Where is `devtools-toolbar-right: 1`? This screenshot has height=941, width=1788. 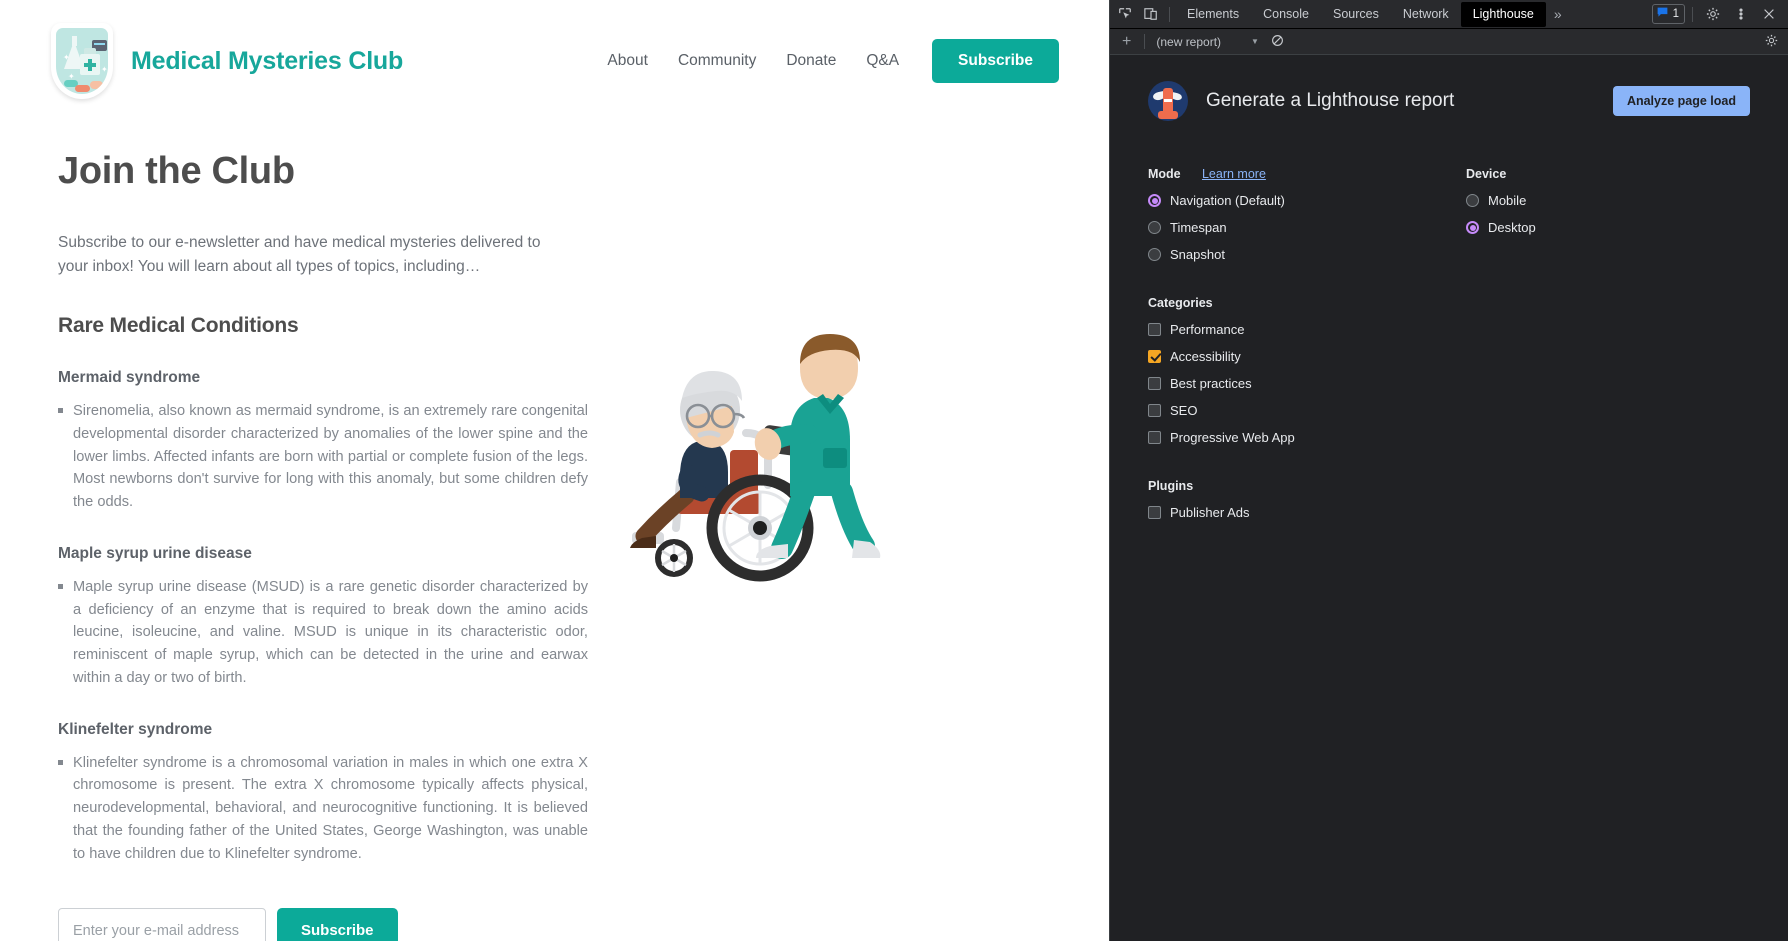 devtools-toolbar-right: 1 is located at coordinates (1718, 14).